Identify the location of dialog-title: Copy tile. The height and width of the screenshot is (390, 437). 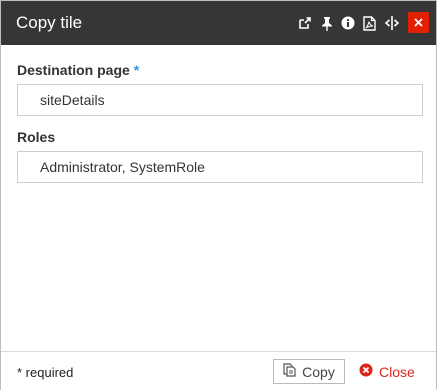
(49, 22).